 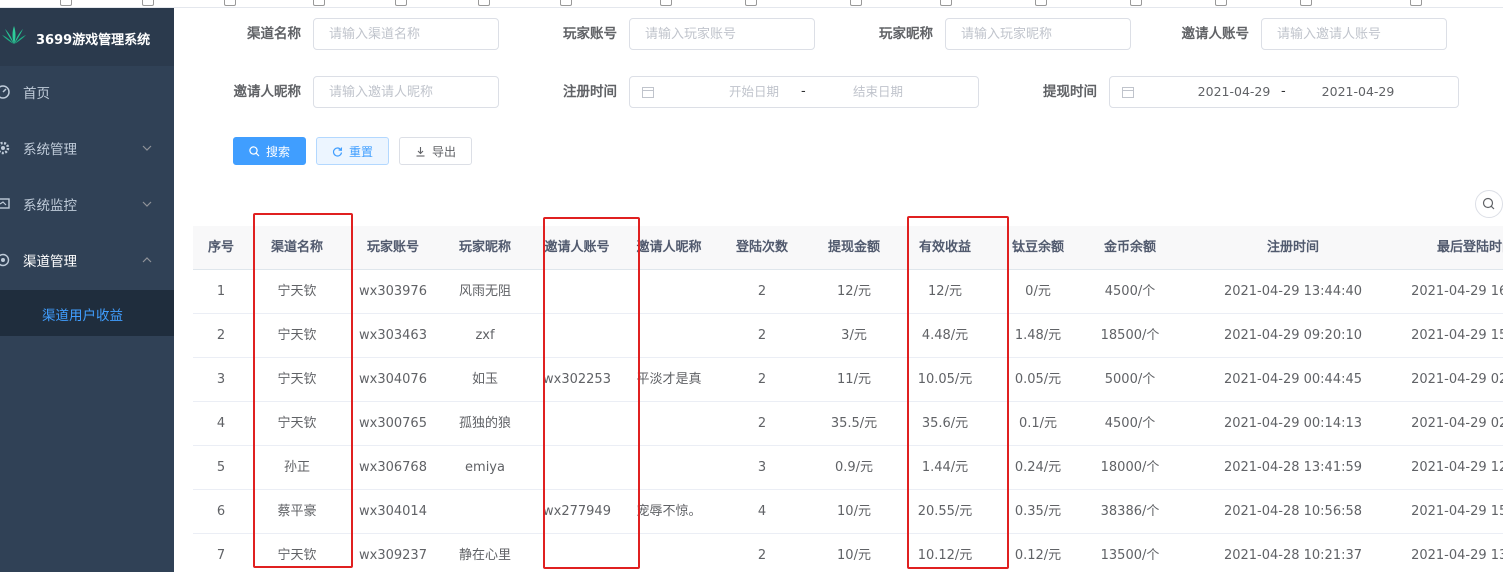 I want to click on gear-icon, so click(x=5, y=148).